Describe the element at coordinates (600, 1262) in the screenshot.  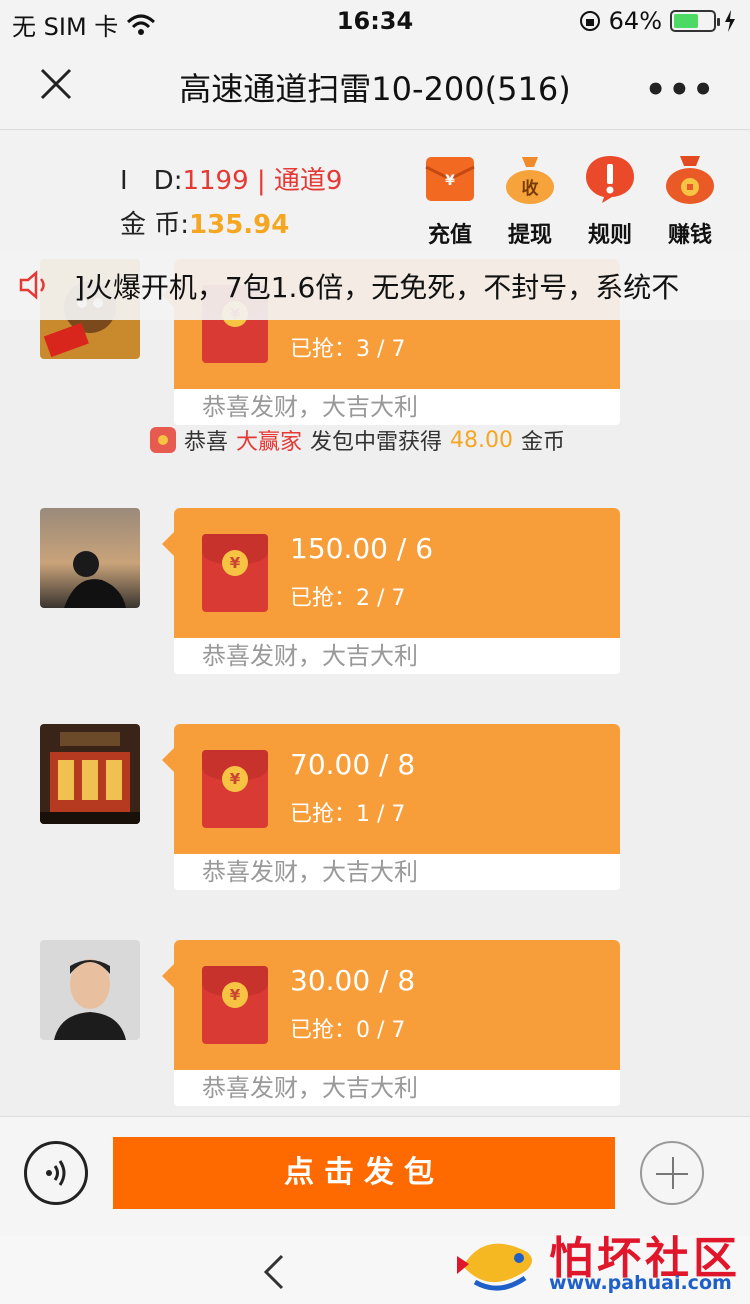
I see `watermark: 怕坏社区 www.pahuai.com` at that location.